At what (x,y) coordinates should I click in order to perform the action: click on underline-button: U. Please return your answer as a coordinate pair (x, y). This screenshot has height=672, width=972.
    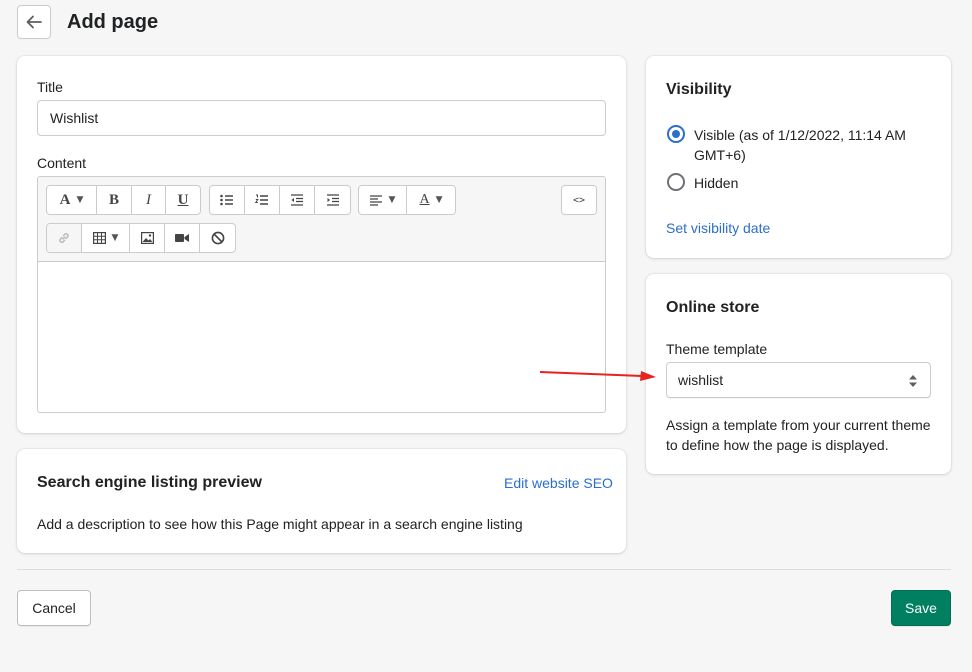
    Looking at the image, I should click on (183, 200).